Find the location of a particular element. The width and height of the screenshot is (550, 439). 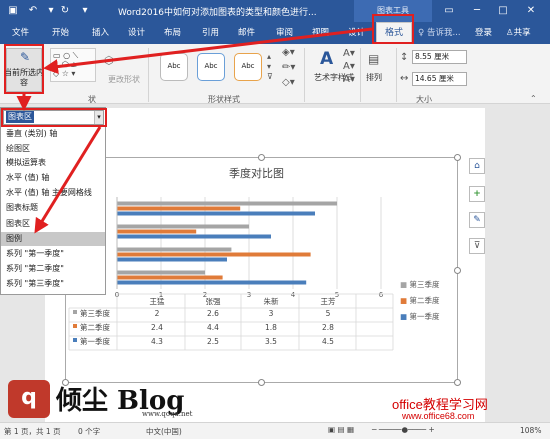

zoom-level: 108% is located at coordinates (530, 430).